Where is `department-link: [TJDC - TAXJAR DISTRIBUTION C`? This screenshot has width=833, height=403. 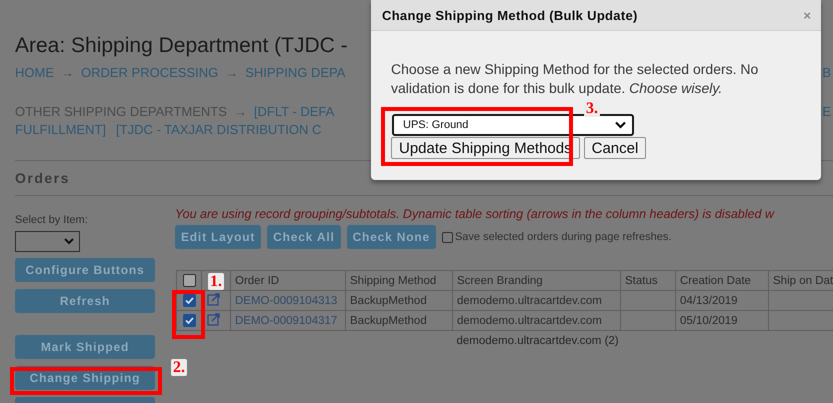 department-link: [TJDC - TAXJAR DISTRIBUTION C is located at coordinates (219, 130).